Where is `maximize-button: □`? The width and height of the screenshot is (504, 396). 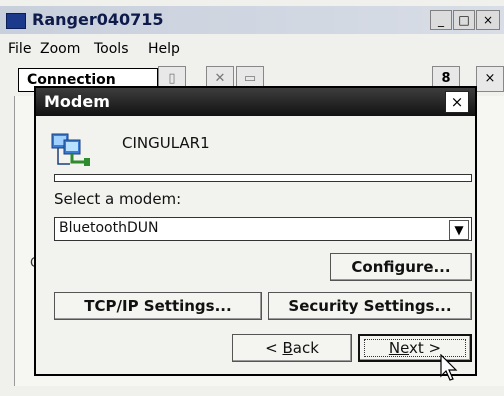 maximize-button: □ is located at coordinates (464, 20).